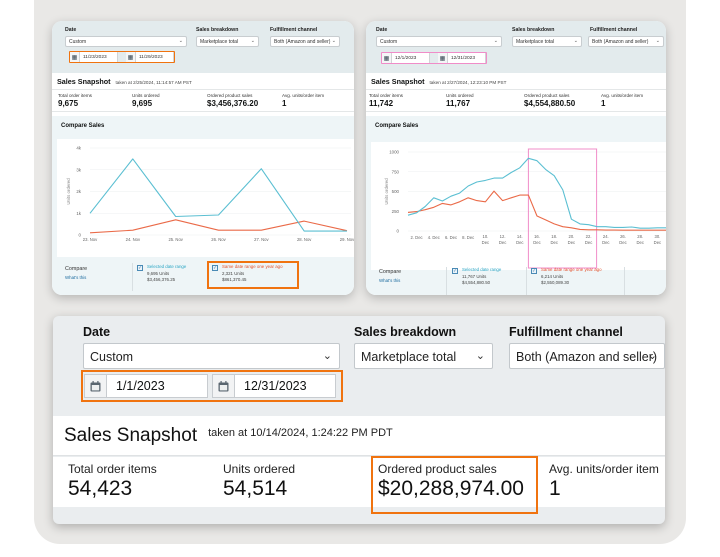 This screenshot has width=720, height=557. Describe the element at coordinates (398, 231) in the screenshot. I see `y-tick-label: 0` at that location.